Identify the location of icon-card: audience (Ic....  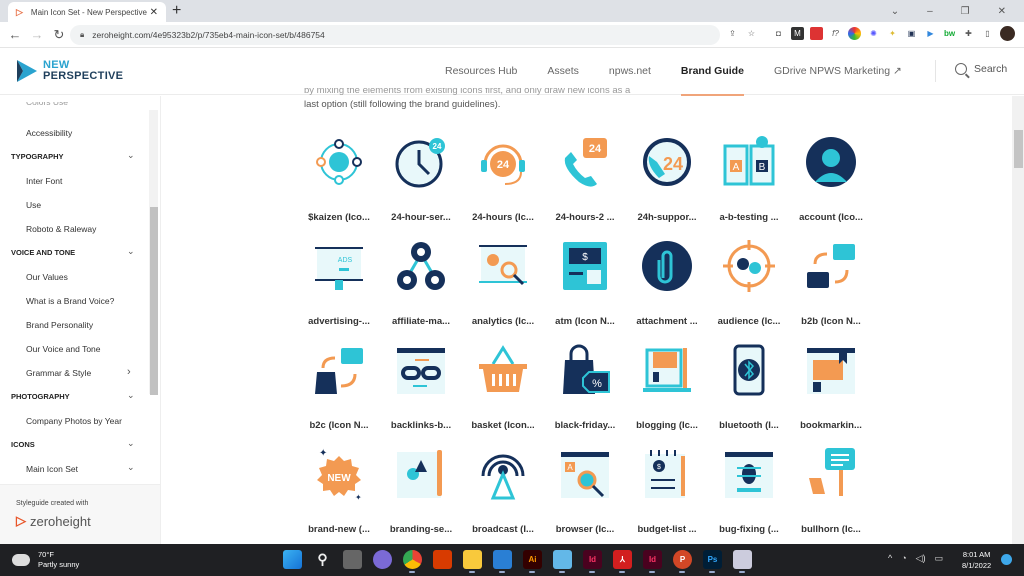
(749, 282).